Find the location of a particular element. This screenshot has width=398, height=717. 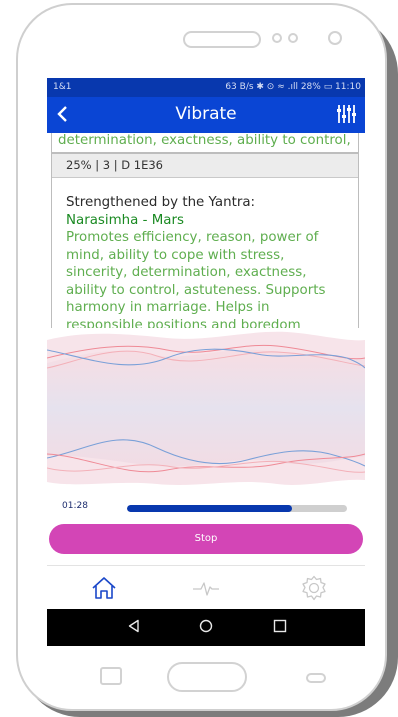

hw-back-button is located at coordinates (316, 678).